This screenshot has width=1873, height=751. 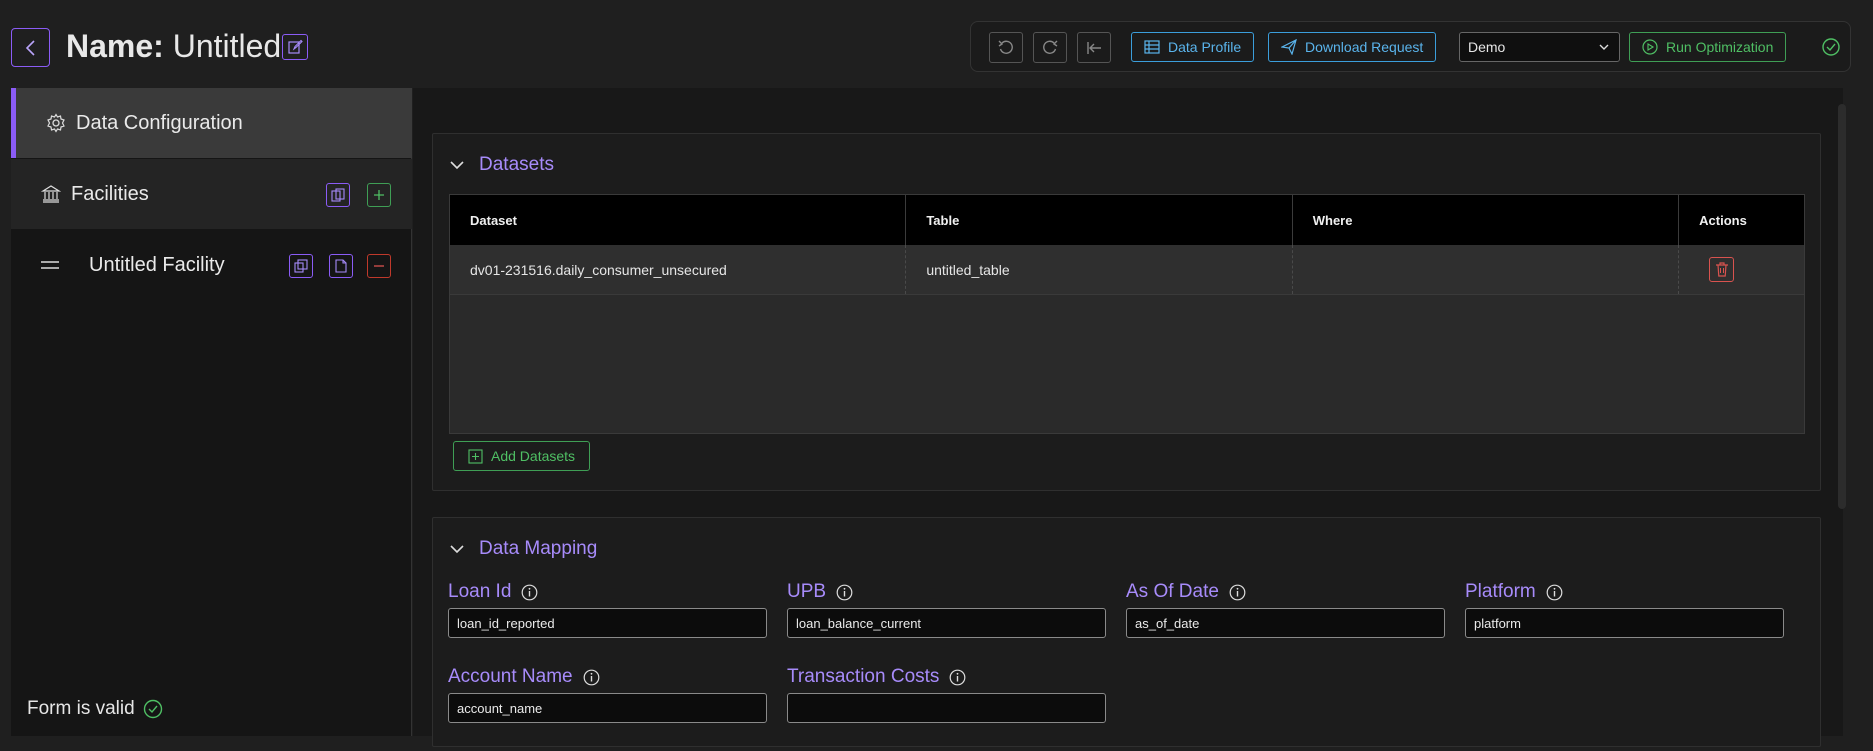 I want to click on back-button, so click(x=30, y=47).